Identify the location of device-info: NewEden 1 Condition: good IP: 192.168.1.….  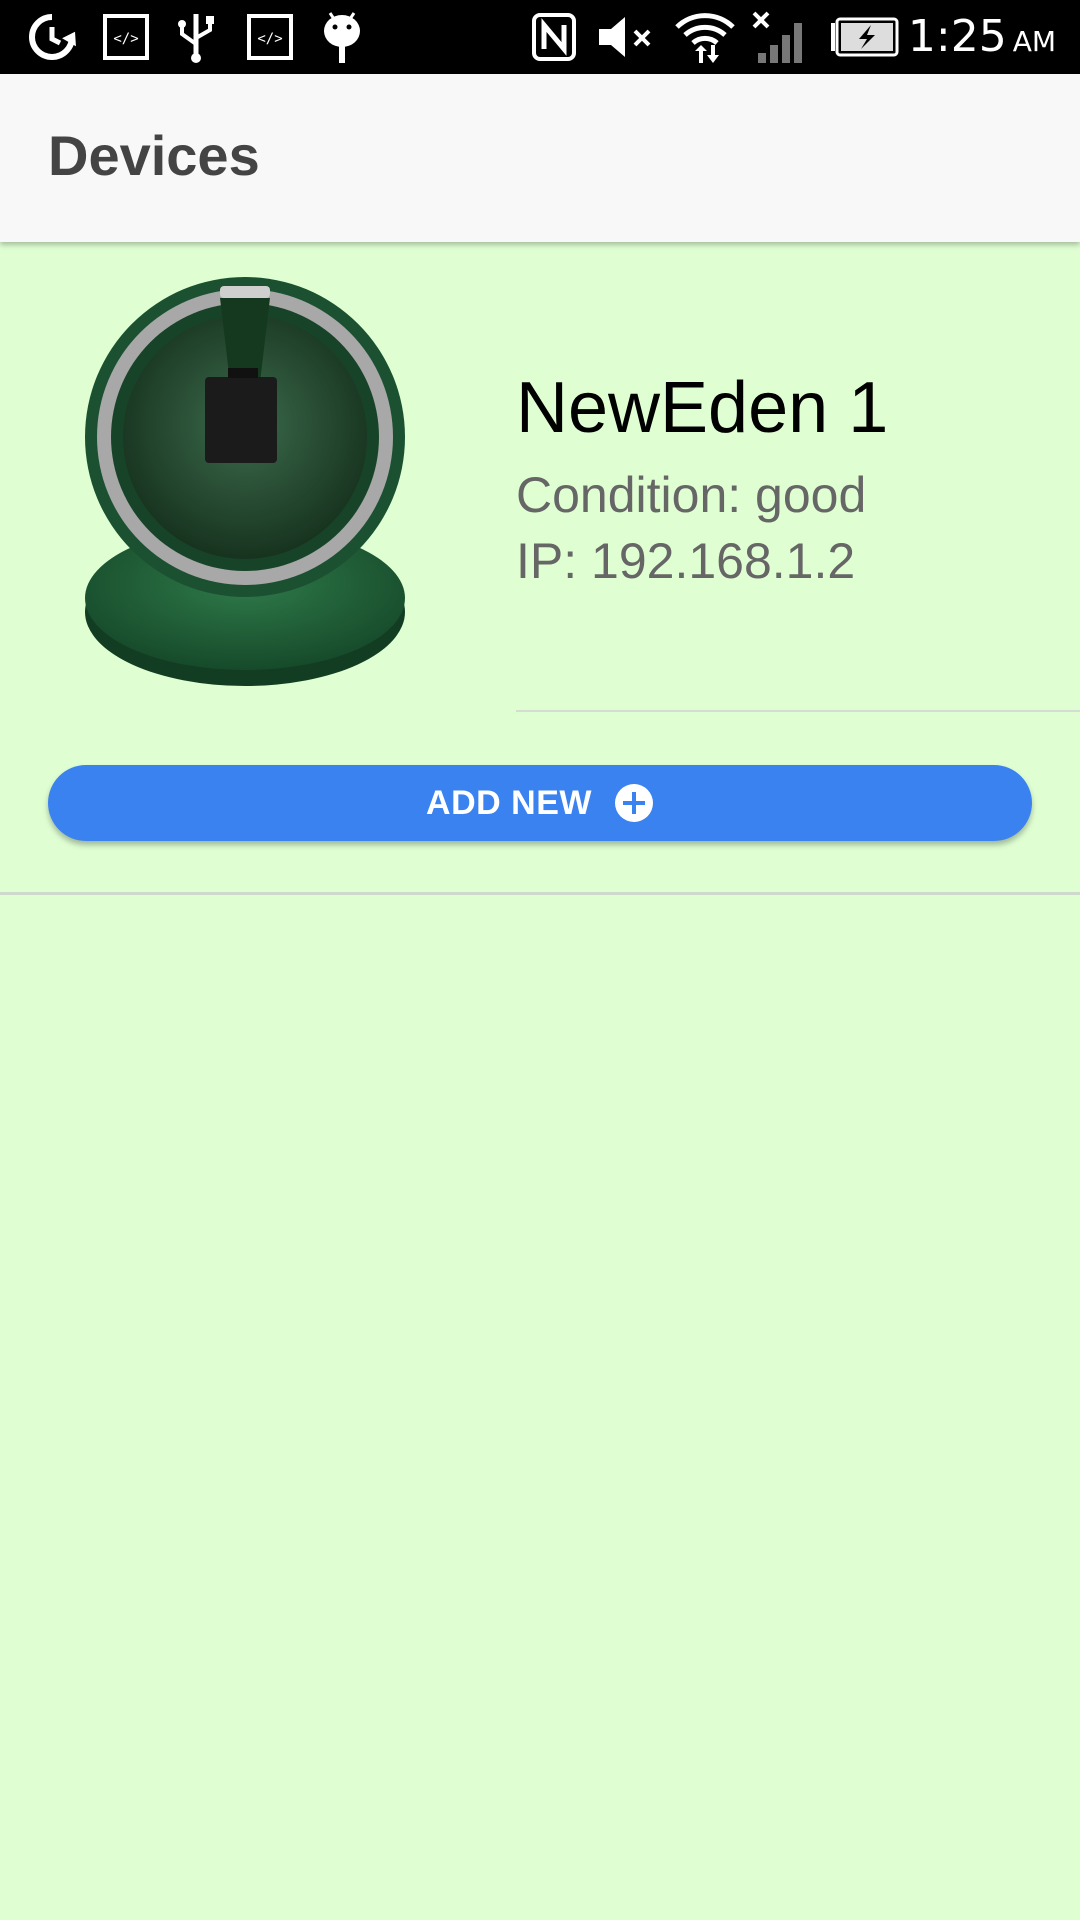
(796, 483).